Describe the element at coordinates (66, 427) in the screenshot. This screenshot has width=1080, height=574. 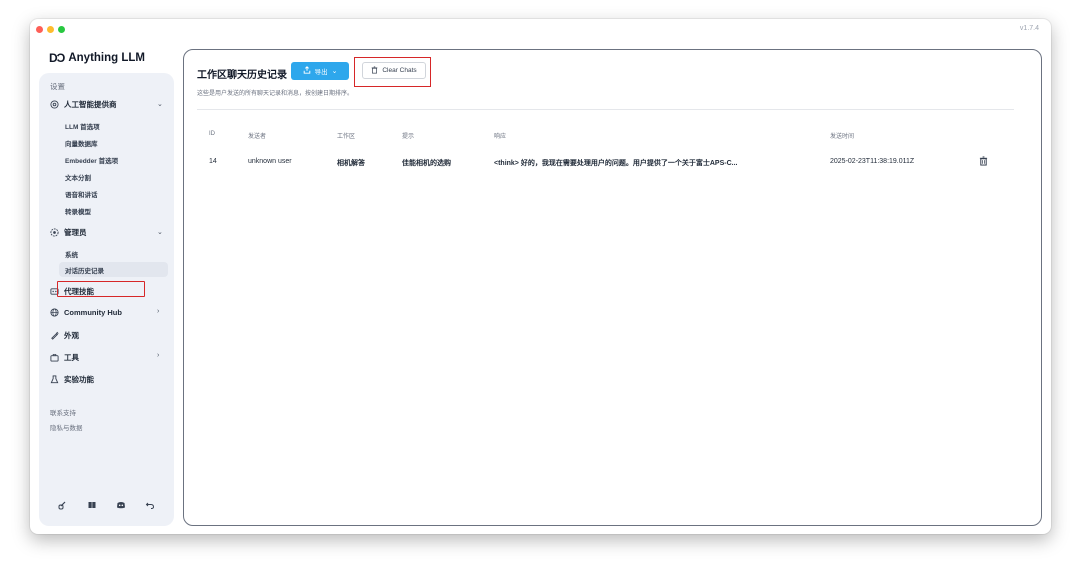
I see `privacy-data-link: 隐私与数据` at that location.